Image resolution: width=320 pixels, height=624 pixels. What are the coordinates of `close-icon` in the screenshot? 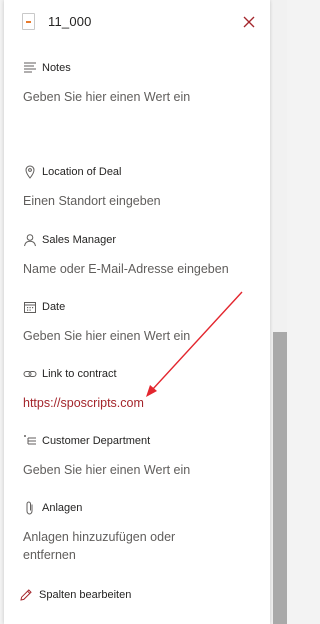 It's located at (249, 22).